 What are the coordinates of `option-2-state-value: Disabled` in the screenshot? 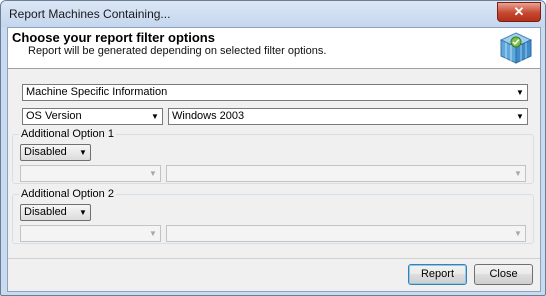 It's located at (45, 212).